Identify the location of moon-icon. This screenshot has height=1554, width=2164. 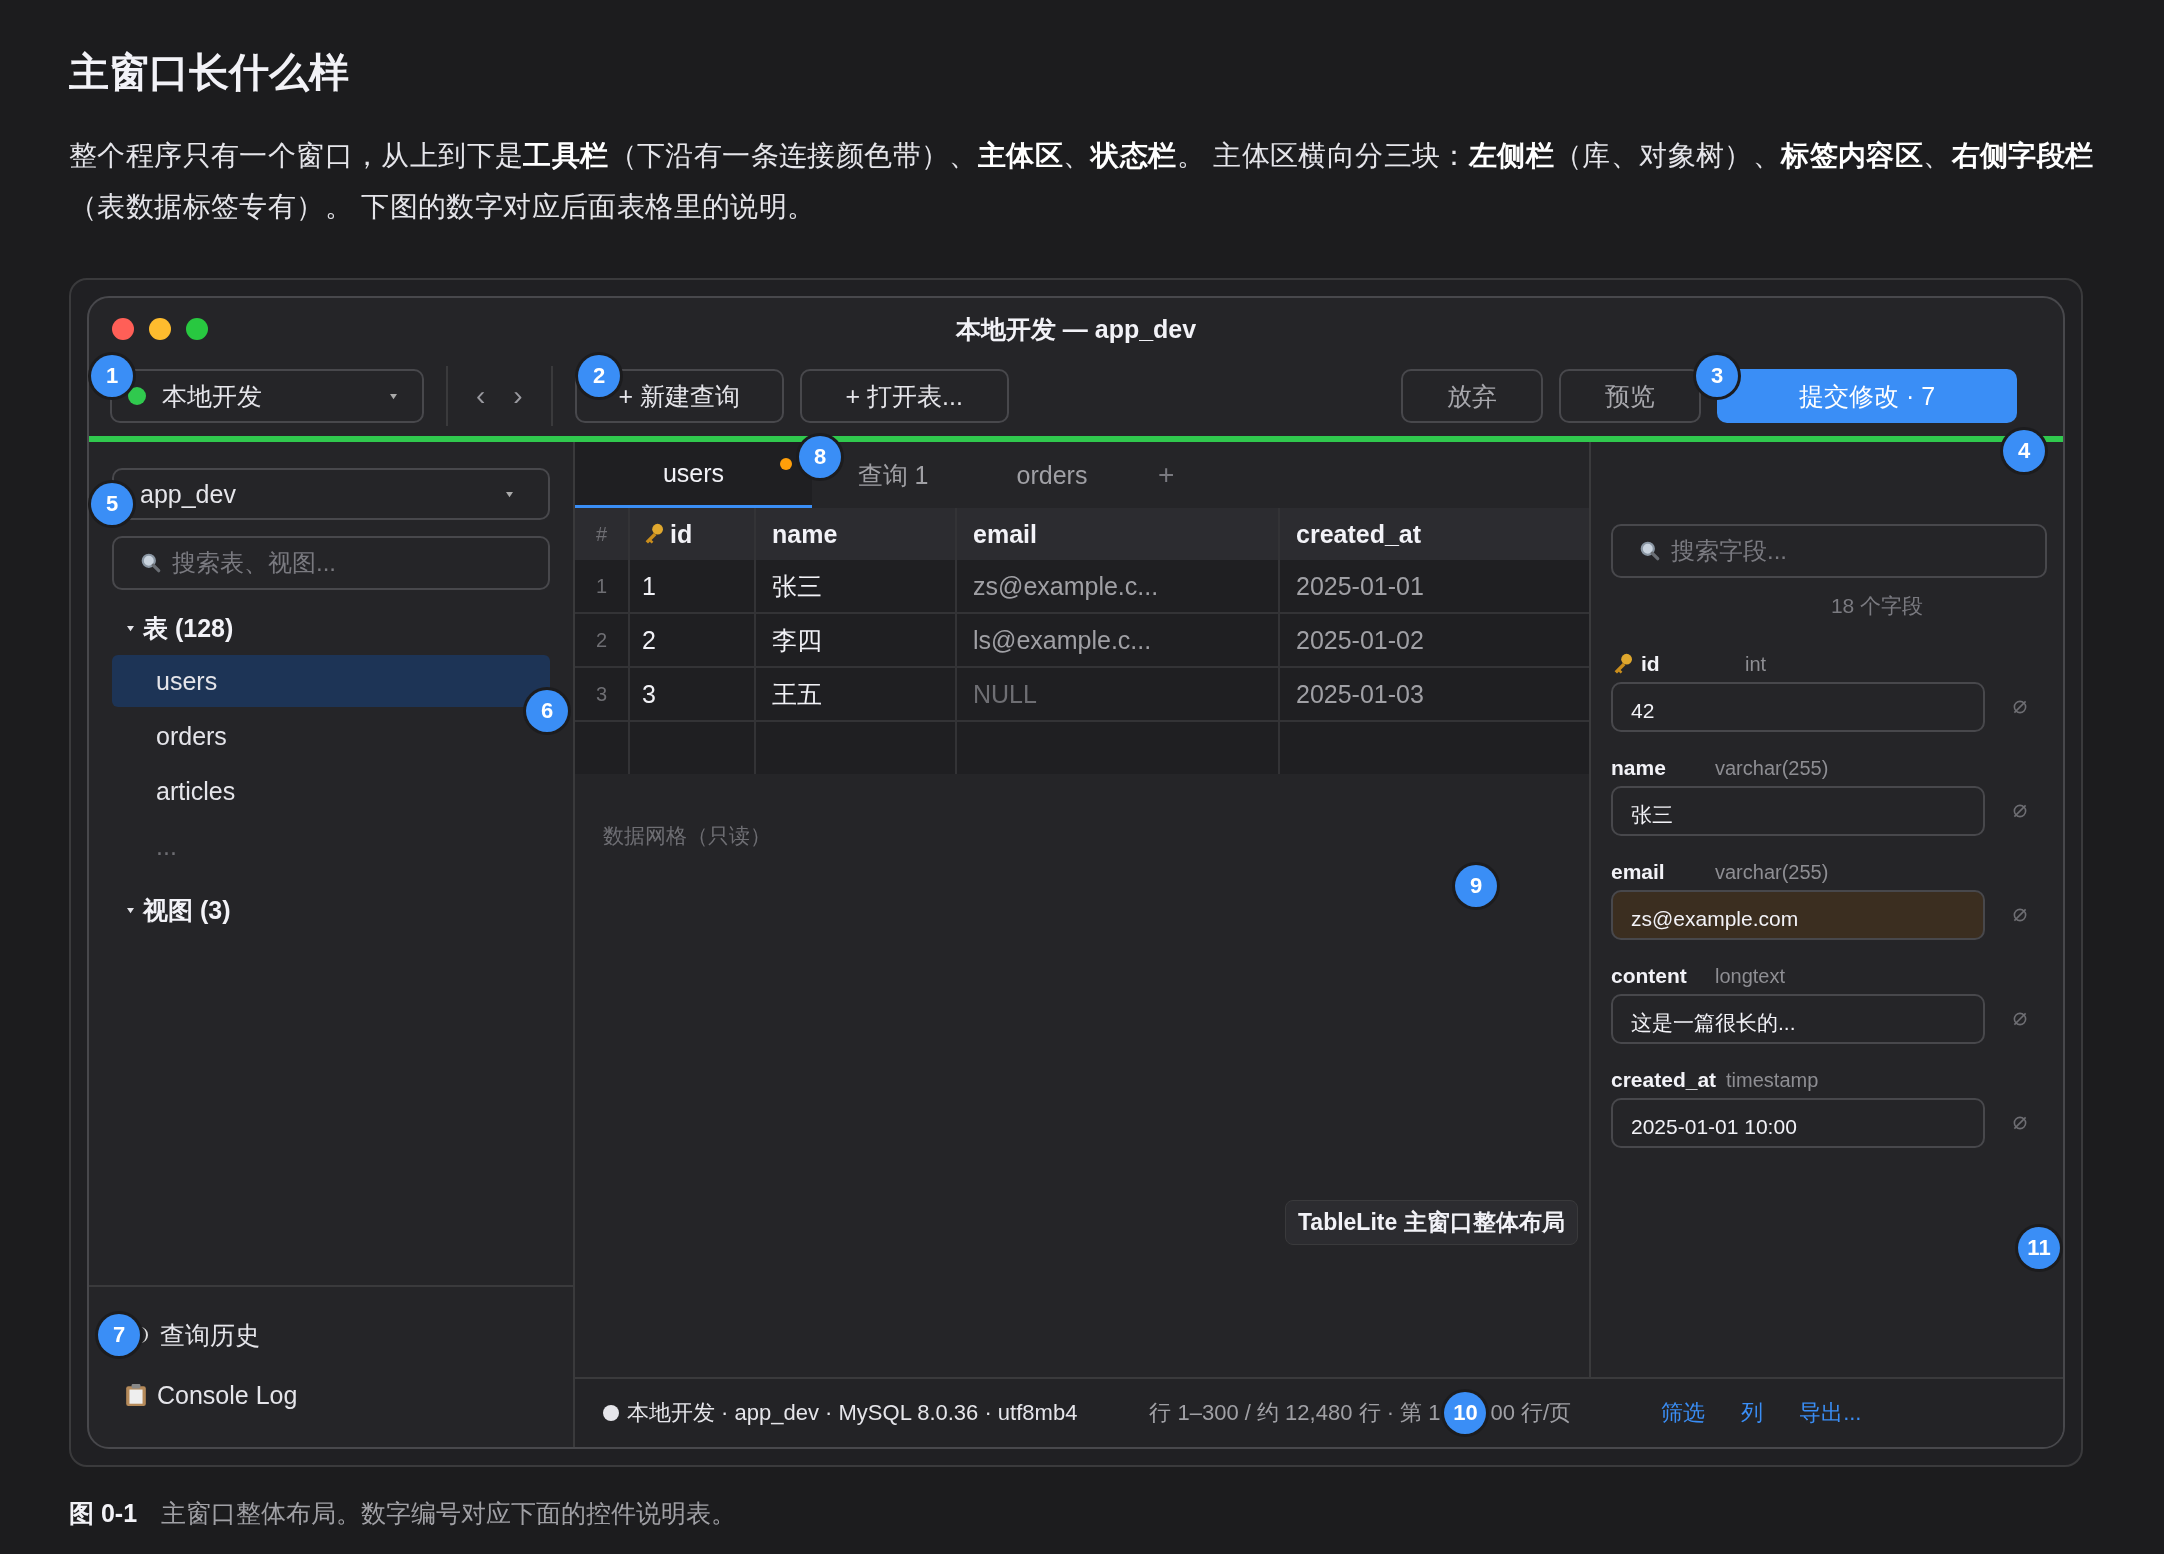
(145, 1335).